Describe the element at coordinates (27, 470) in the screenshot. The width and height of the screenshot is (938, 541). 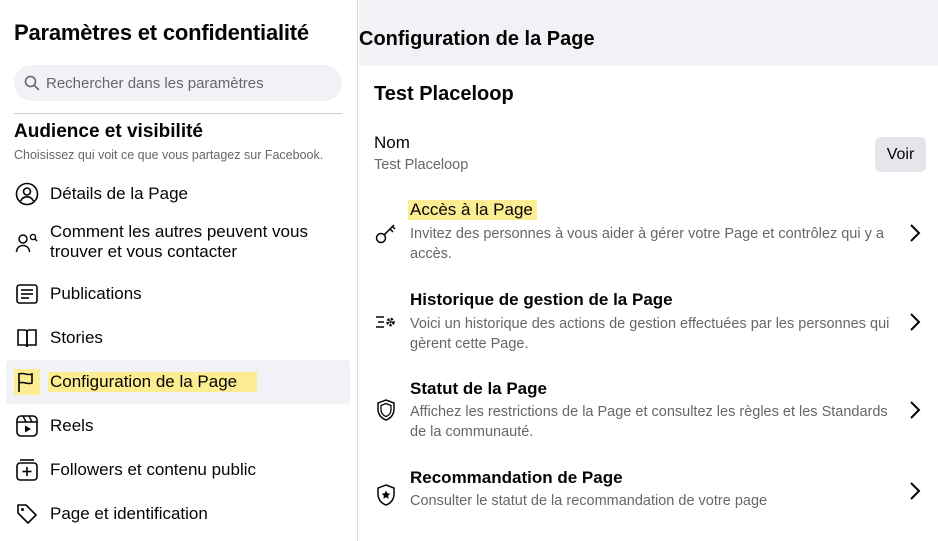
I see `plus-square-icon` at that location.